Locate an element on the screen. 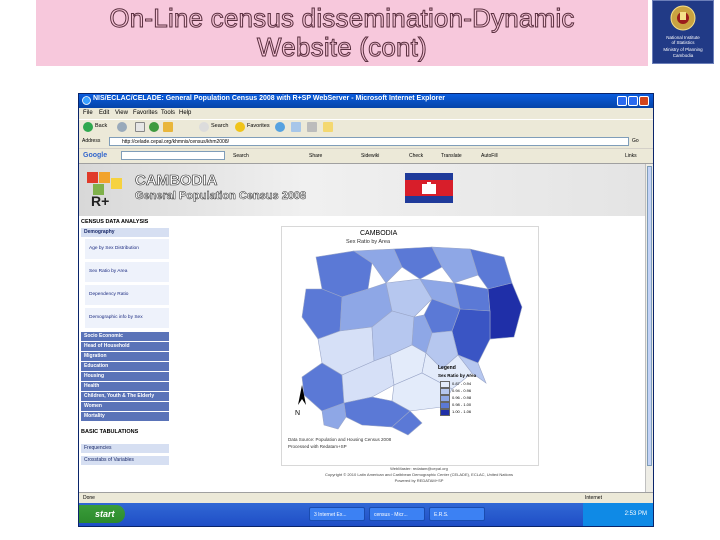  menu-favorites: Favorites is located at coordinates (145, 113).